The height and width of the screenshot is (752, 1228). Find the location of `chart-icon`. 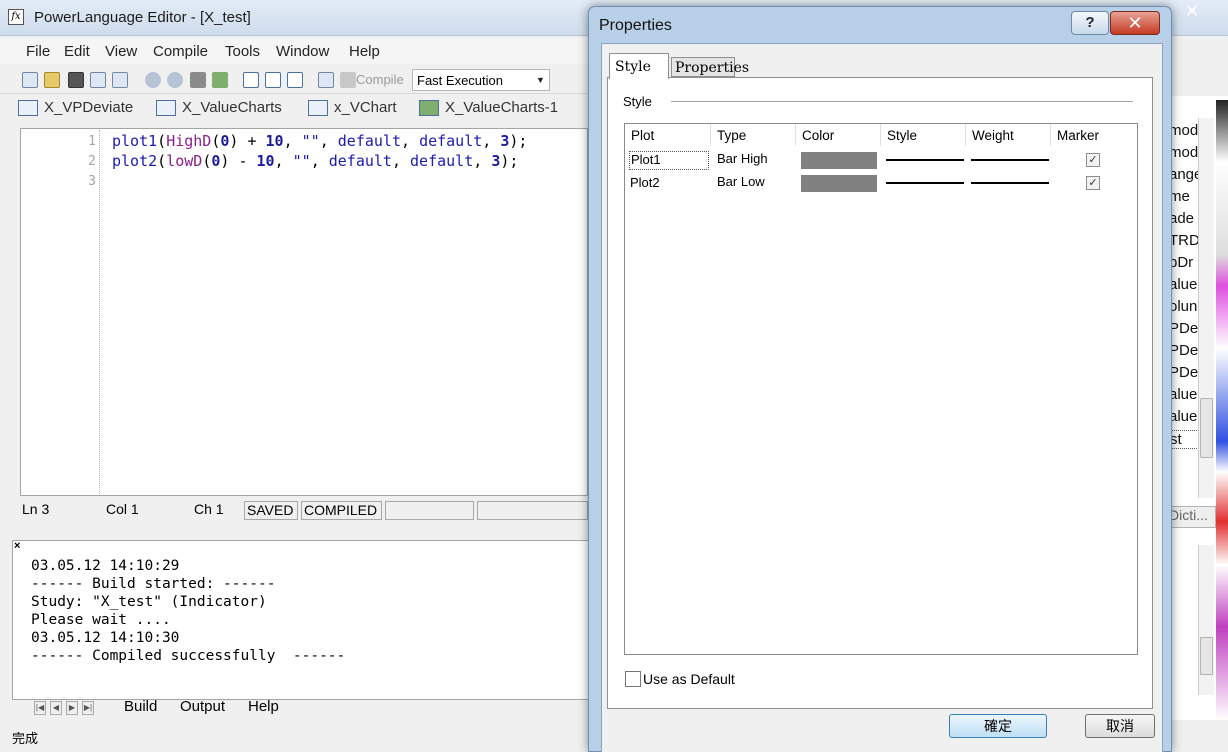

chart-icon is located at coordinates (429, 108).